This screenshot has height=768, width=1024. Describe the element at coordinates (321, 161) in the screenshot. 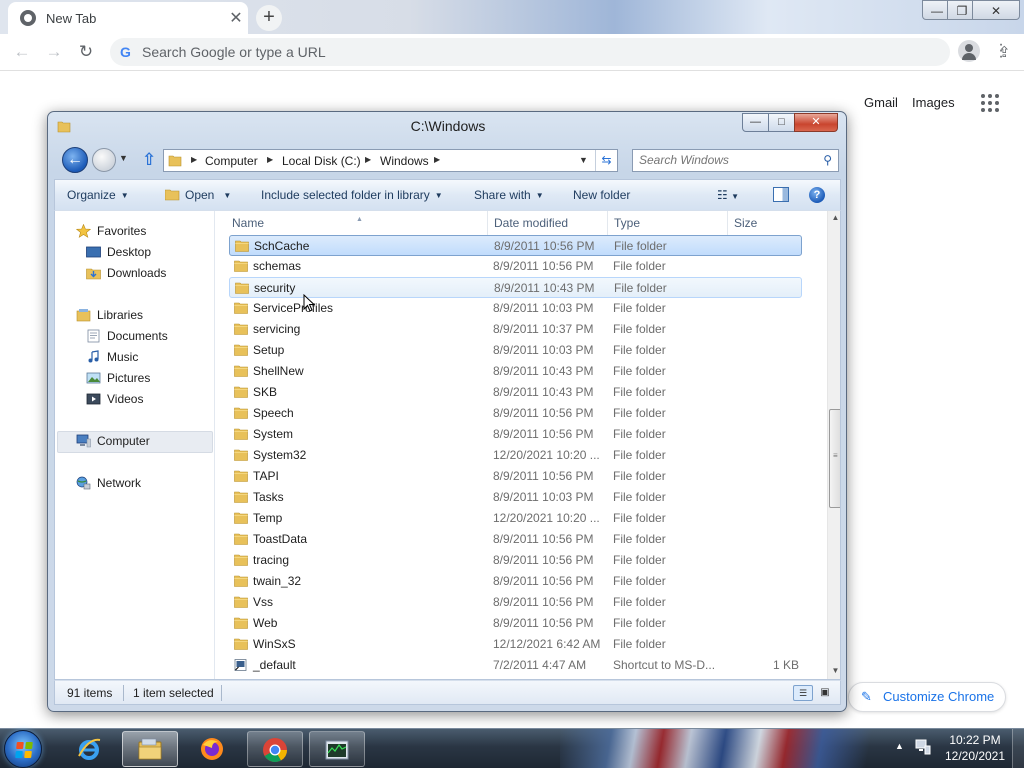

I see `breadcrumb-local-disk: Local Disk (C:)` at that location.